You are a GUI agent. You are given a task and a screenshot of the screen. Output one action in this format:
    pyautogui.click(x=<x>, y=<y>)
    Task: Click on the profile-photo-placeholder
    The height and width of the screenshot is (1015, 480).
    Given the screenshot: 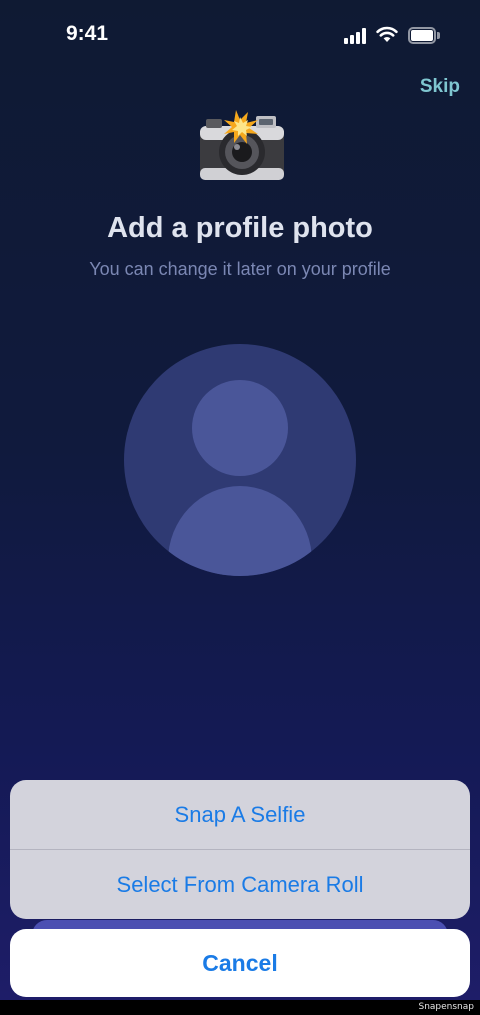 What is the action you would take?
    pyautogui.click(x=240, y=460)
    